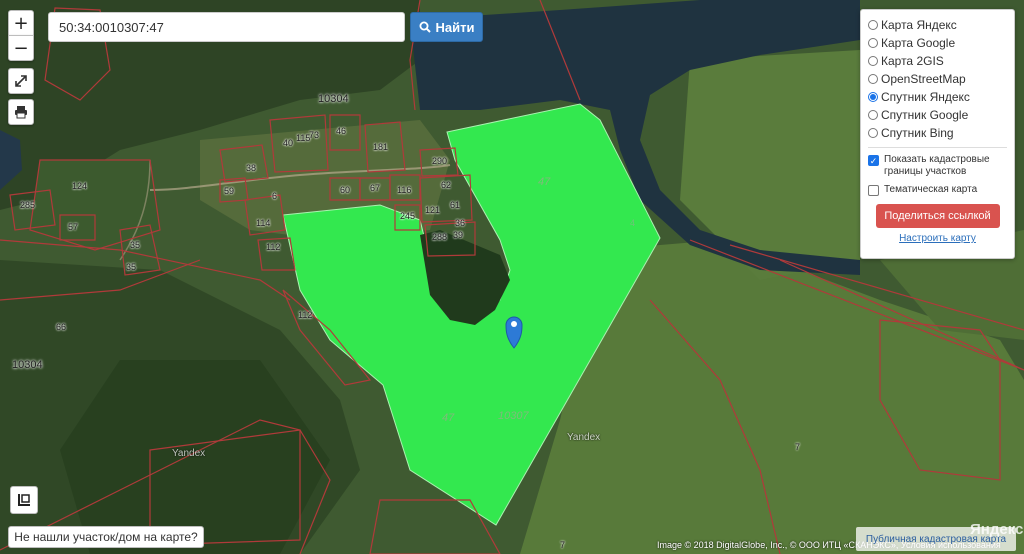 This screenshot has width=1024, height=554. Describe the element at coordinates (21, 23) in the screenshot. I see `zoom-in-button: +` at that location.